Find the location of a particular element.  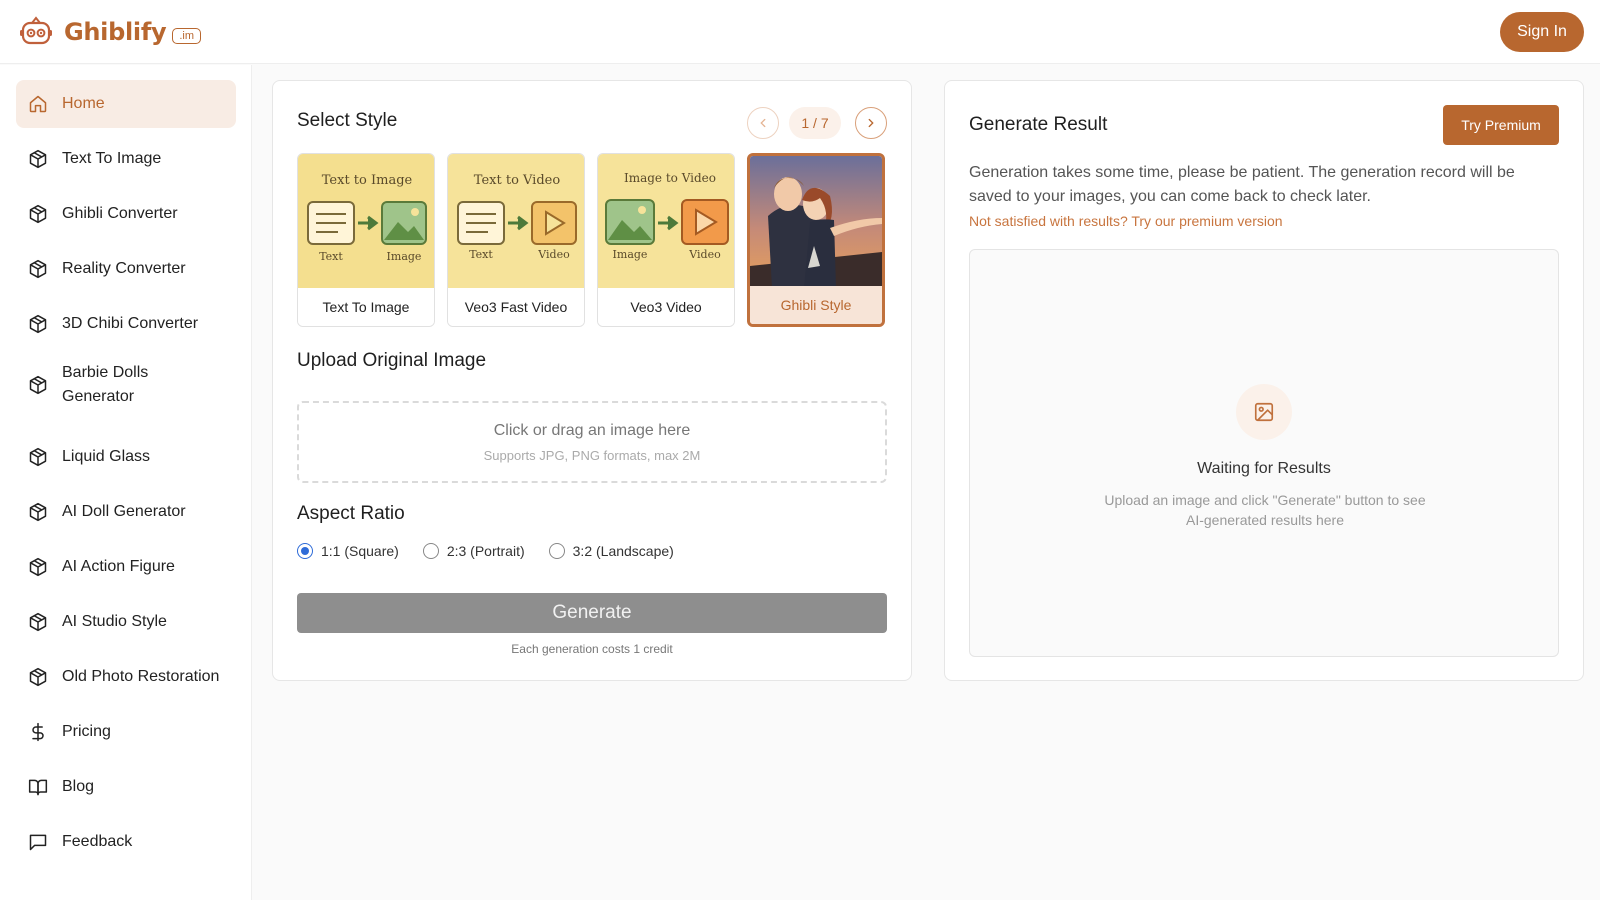

sidebar-item-3d-chibi-converter: 3D Chibi Converter is located at coordinates (126, 324).